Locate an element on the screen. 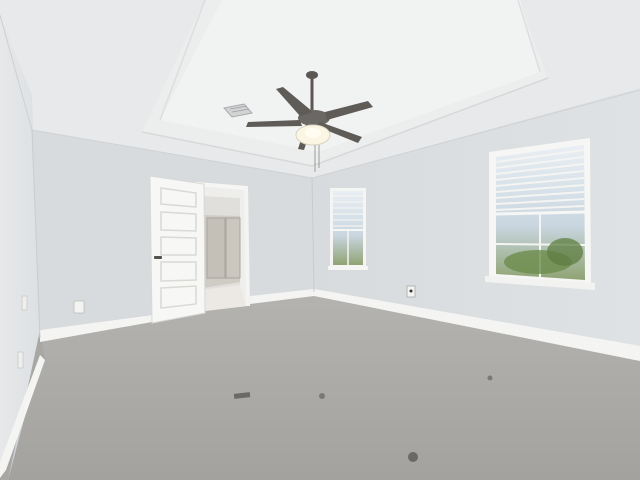 The width and height of the screenshot is (640, 480). window-right is located at coordinates (540, 214).